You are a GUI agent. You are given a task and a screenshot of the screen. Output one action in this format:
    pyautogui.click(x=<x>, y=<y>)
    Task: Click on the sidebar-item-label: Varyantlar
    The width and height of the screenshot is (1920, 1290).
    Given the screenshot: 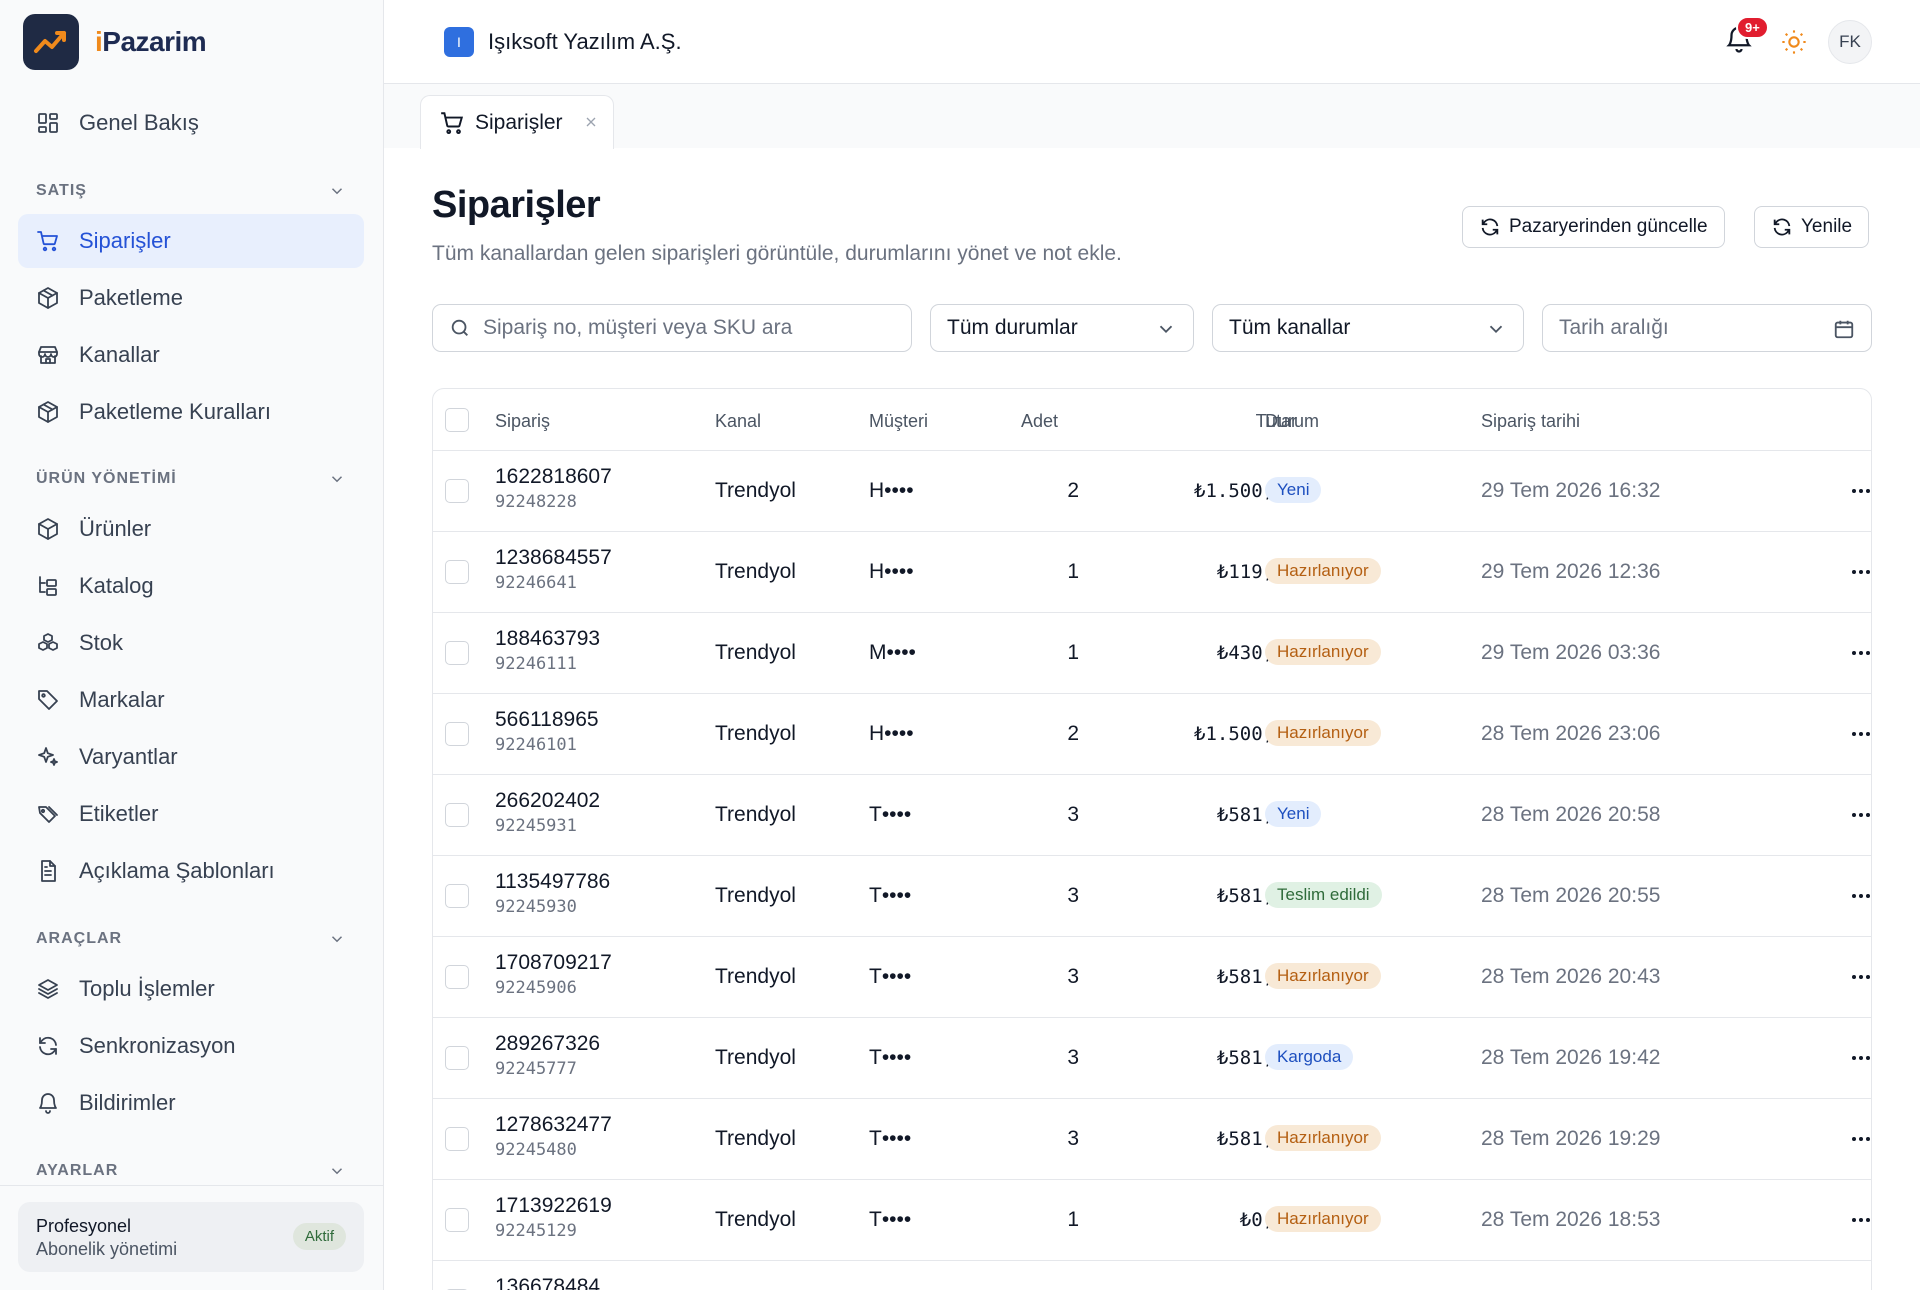 What is the action you would take?
    pyautogui.click(x=128, y=756)
    